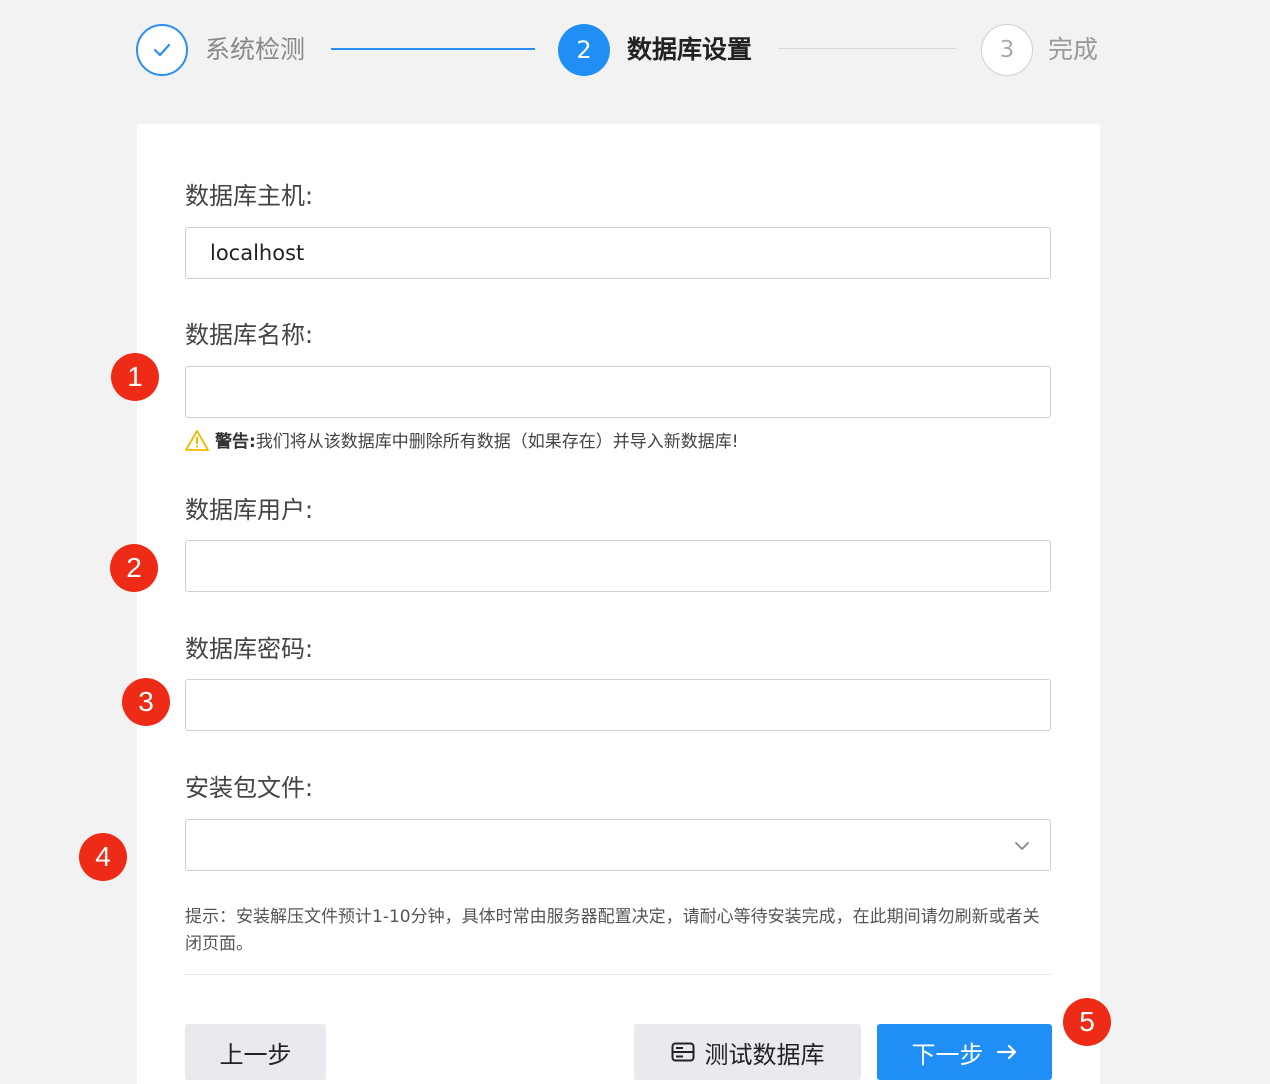  What do you see at coordinates (249, 196) in the screenshot?
I see `host-label: 数据库主机:` at bounding box center [249, 196].